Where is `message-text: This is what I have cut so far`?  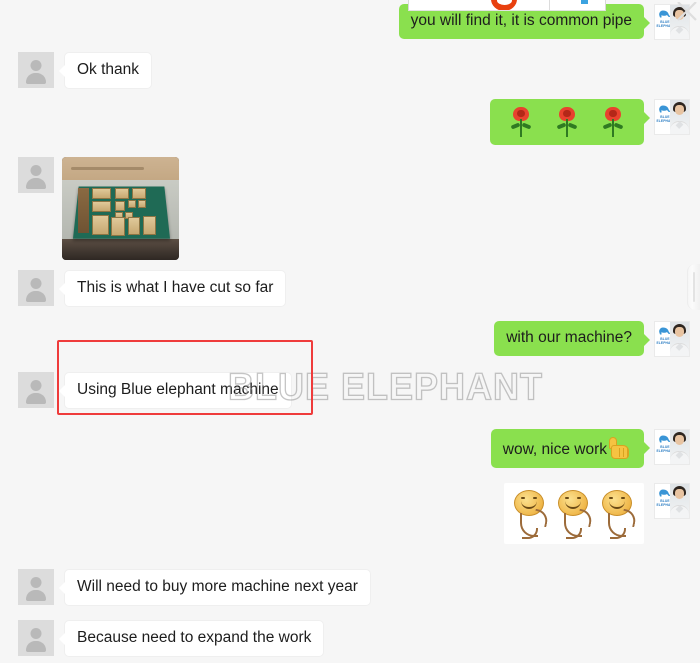 message-text: This is what I have cut so far is located at coordinates (175, 287).